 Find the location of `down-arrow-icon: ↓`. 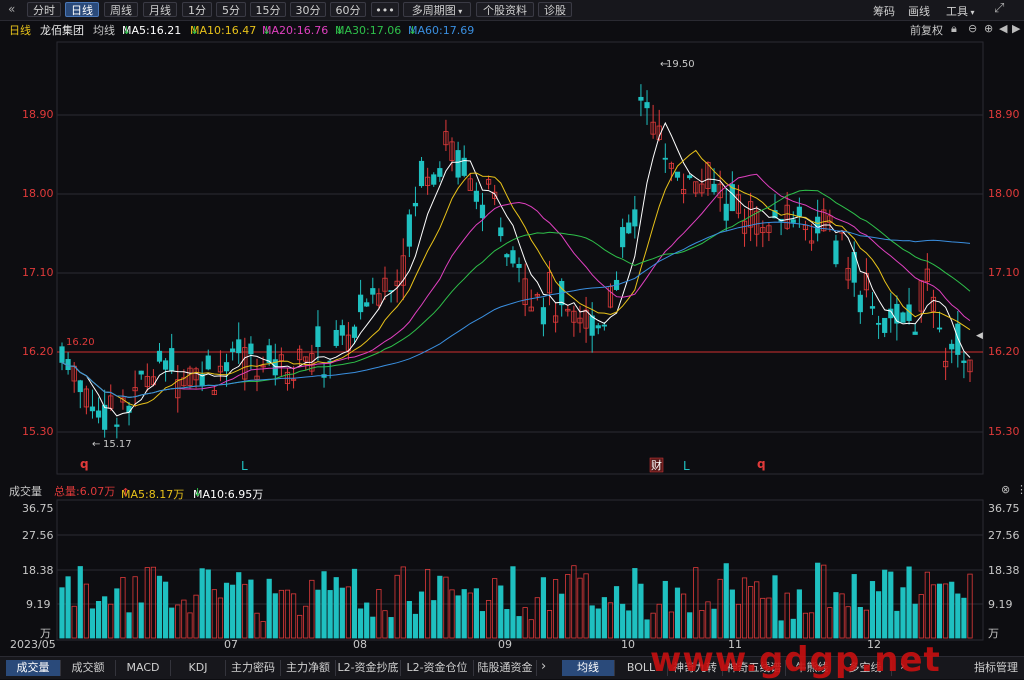

down-arrow-icon: ↓ is located at coordinates (195, 30).